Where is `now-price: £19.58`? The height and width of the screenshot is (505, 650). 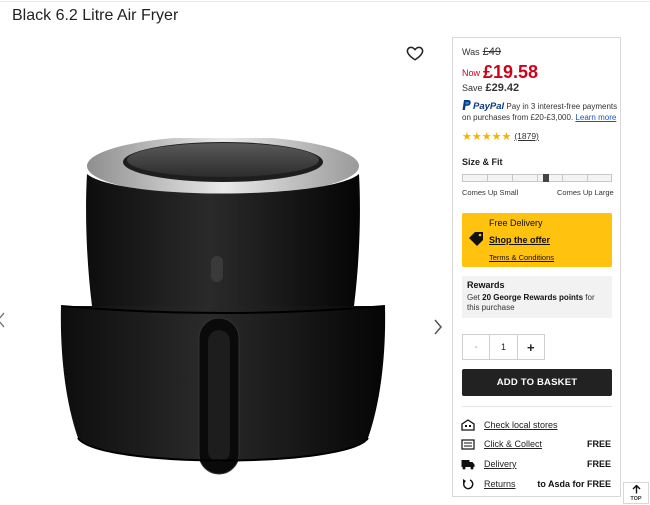 now-price: £19.58 is located at coordinates (511, 72).